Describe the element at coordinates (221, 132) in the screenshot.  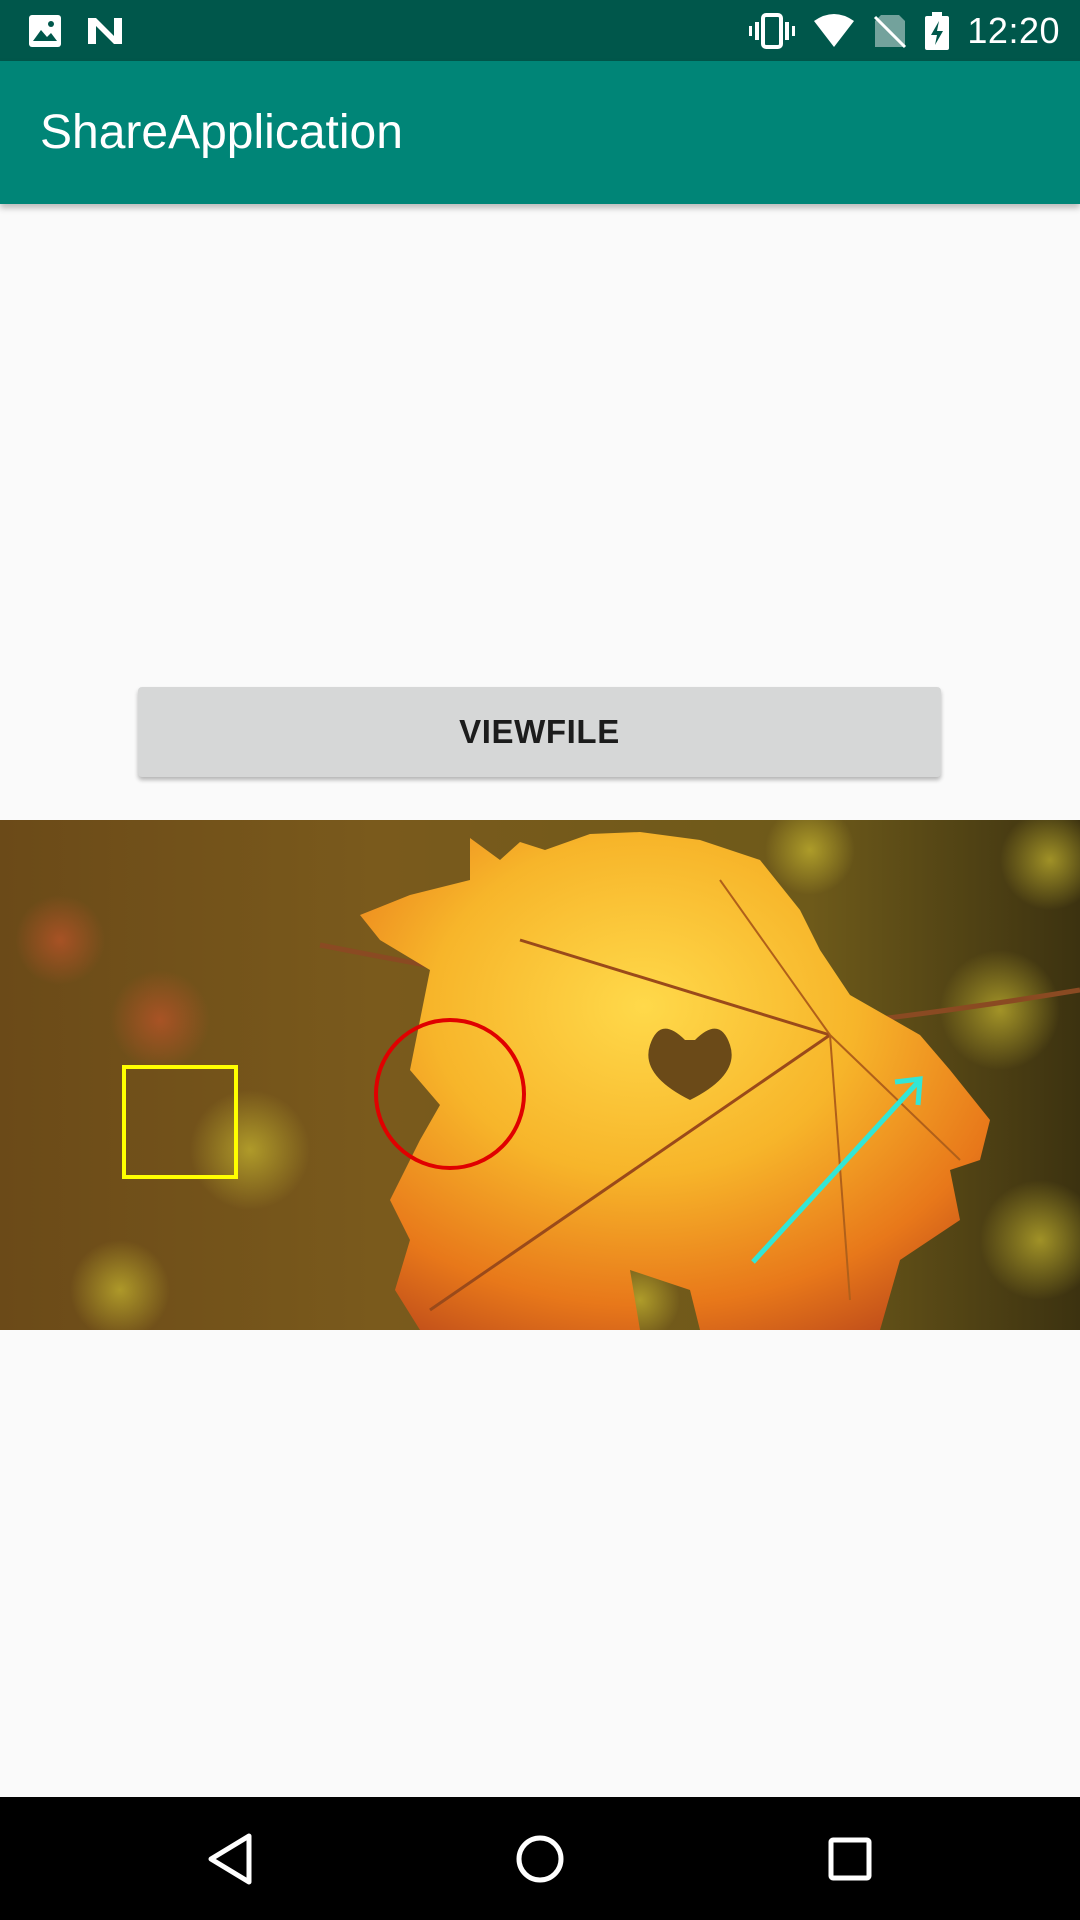
I see `app-title: ShareApplication` at that location.